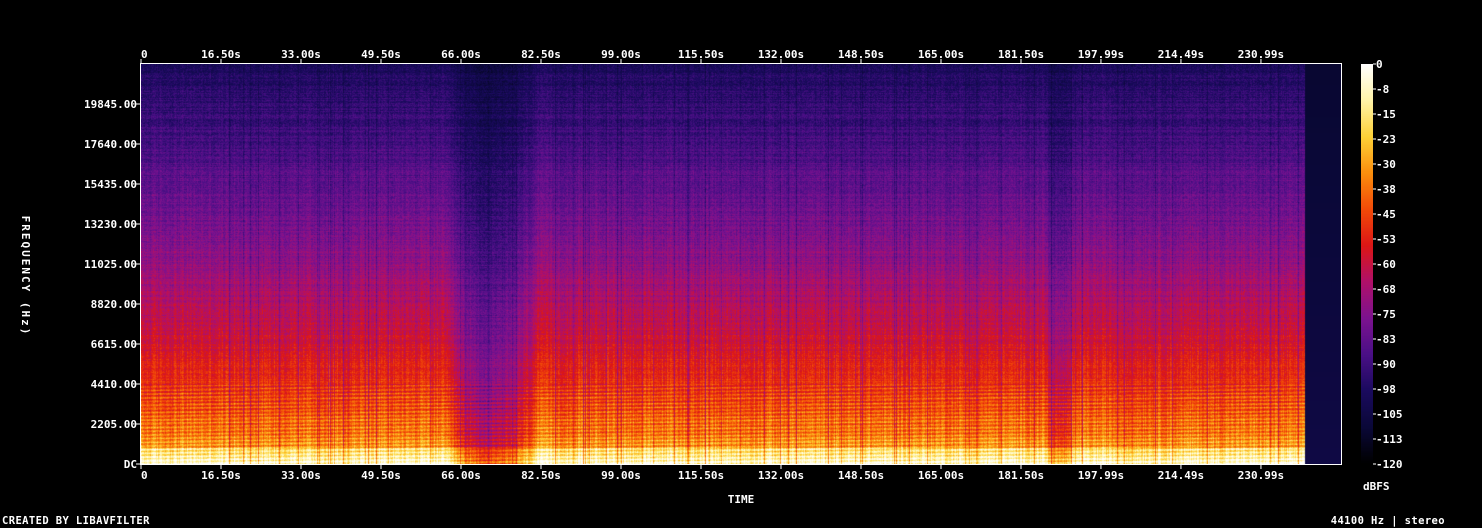 Image resolution: width=1482 pixels, height=528 pixels. I want to click on colorbar-tick-label: -120, so click(1389, 464).